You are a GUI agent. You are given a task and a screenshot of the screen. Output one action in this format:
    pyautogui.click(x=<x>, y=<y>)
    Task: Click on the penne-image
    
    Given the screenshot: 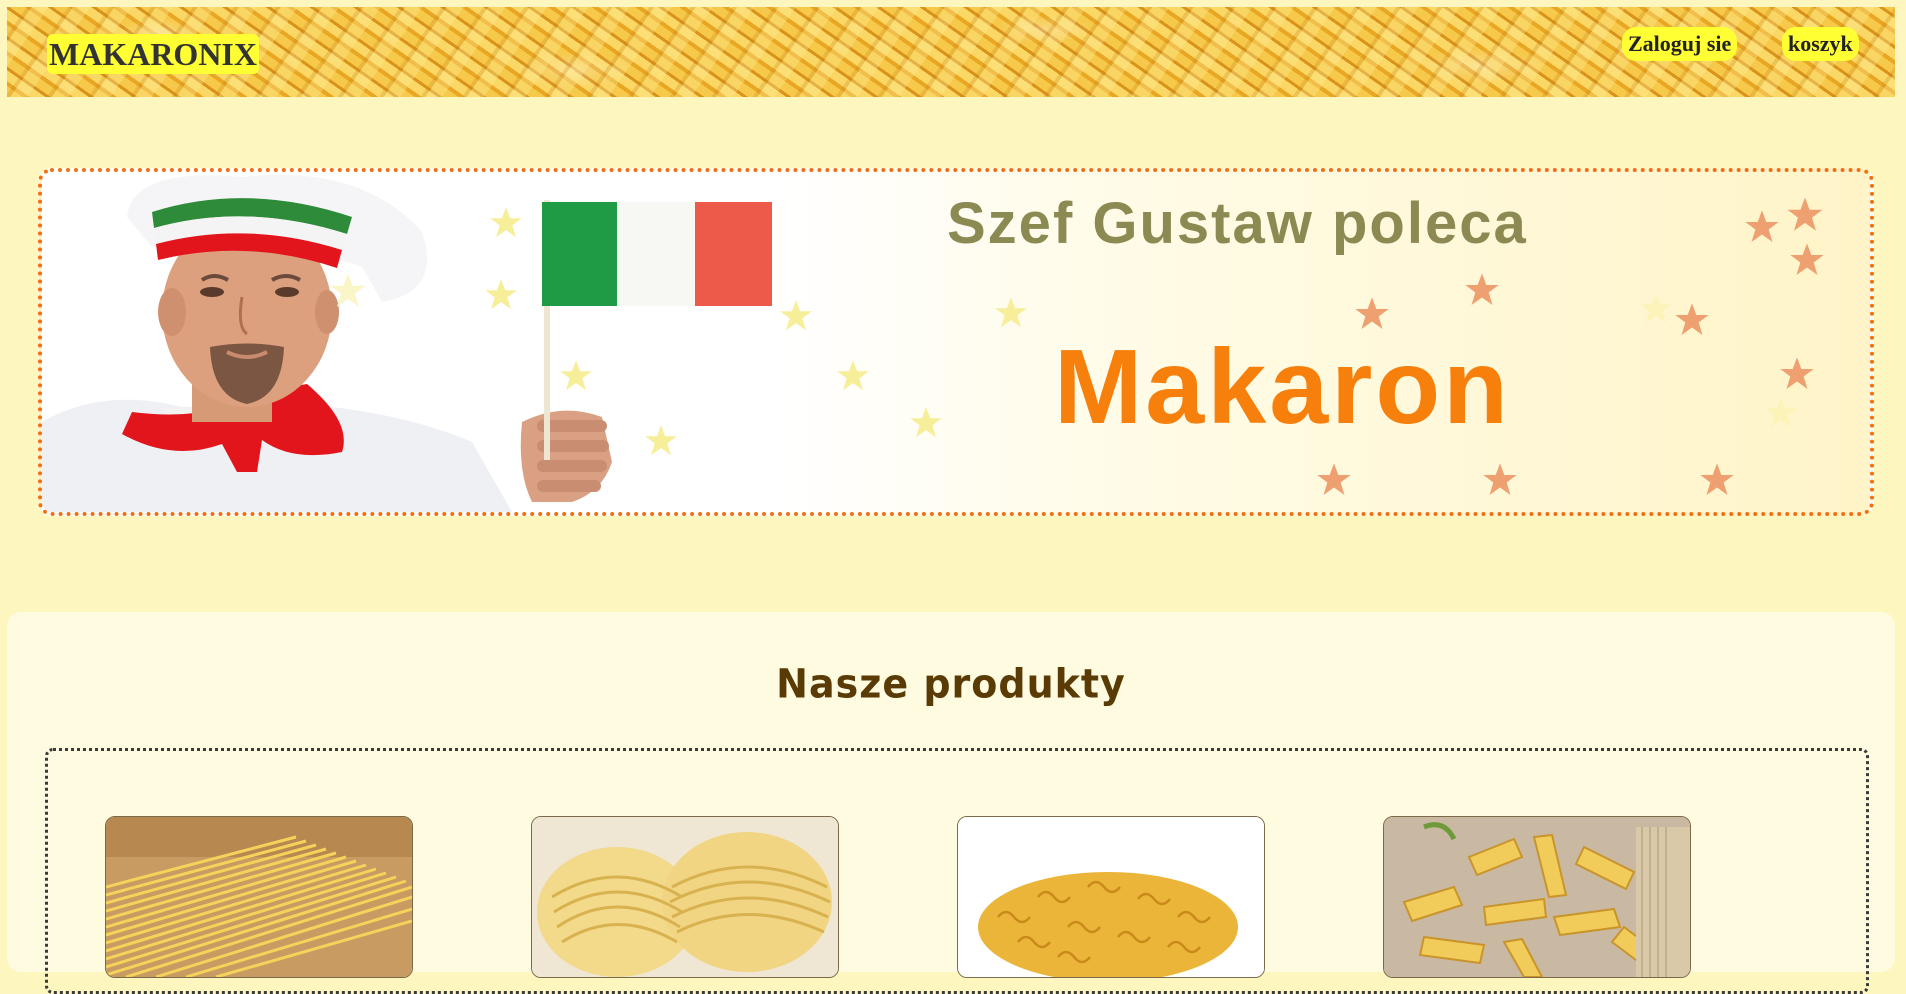 What is the action you would take?
    pyautogui.click(x=1537, y=897)
    